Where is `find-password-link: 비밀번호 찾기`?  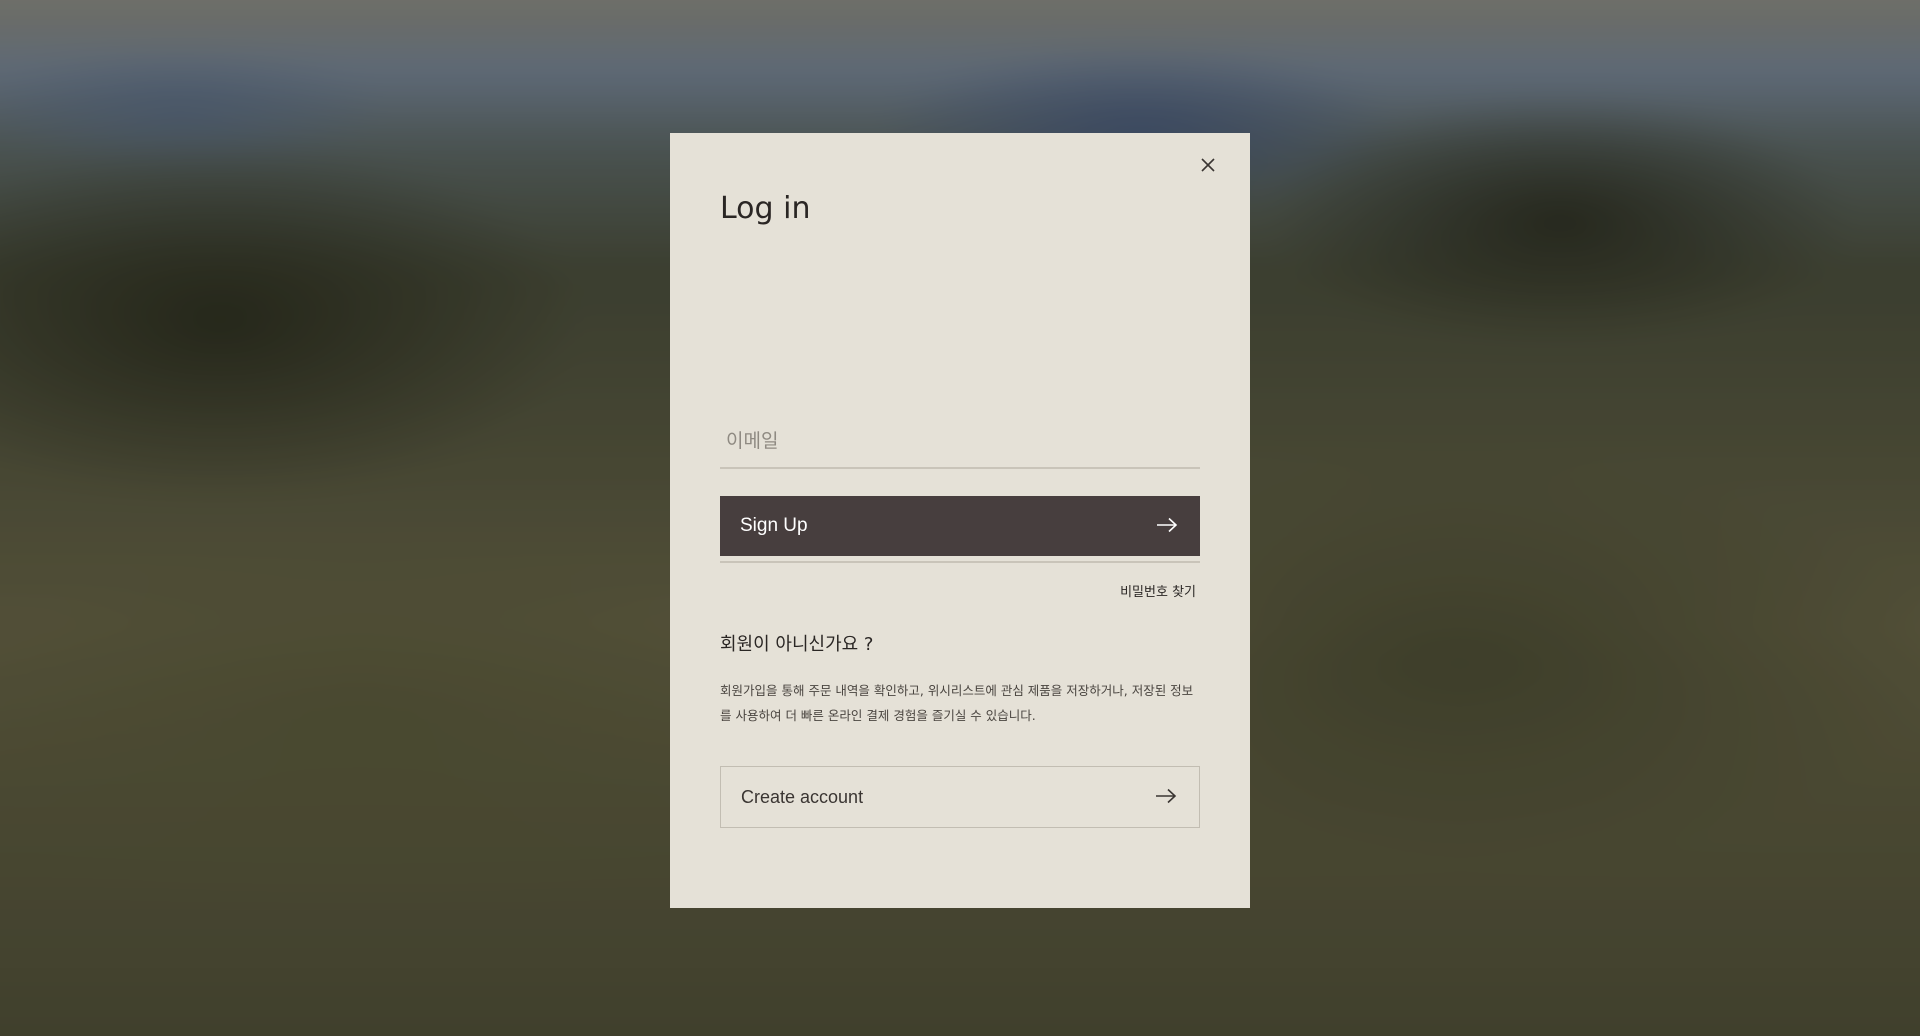
find-password-link: 비밀번호 찾기 is located at coordinates (1158, 590).